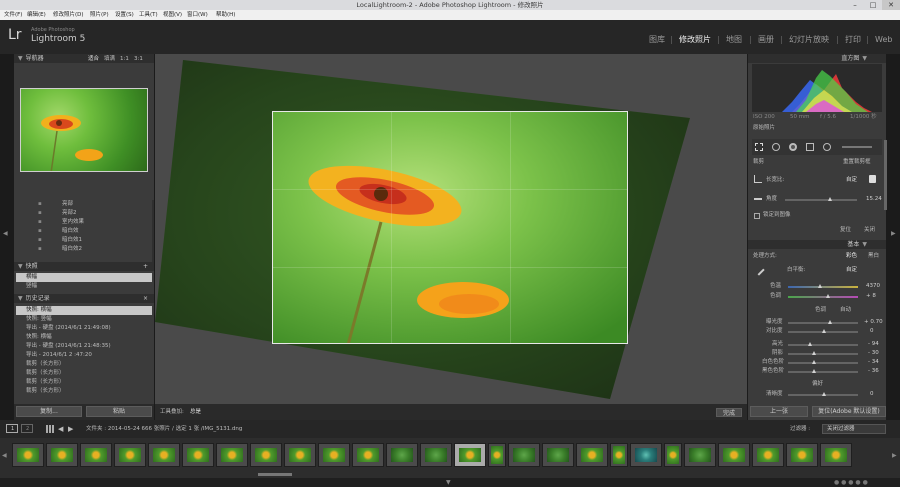 The width and height of the screenshot is (900, 487). What do you see at coordinates (873, 322) in the screenshot?
I see `exposure-value: + 0.70` at bounding box center [873, 322].